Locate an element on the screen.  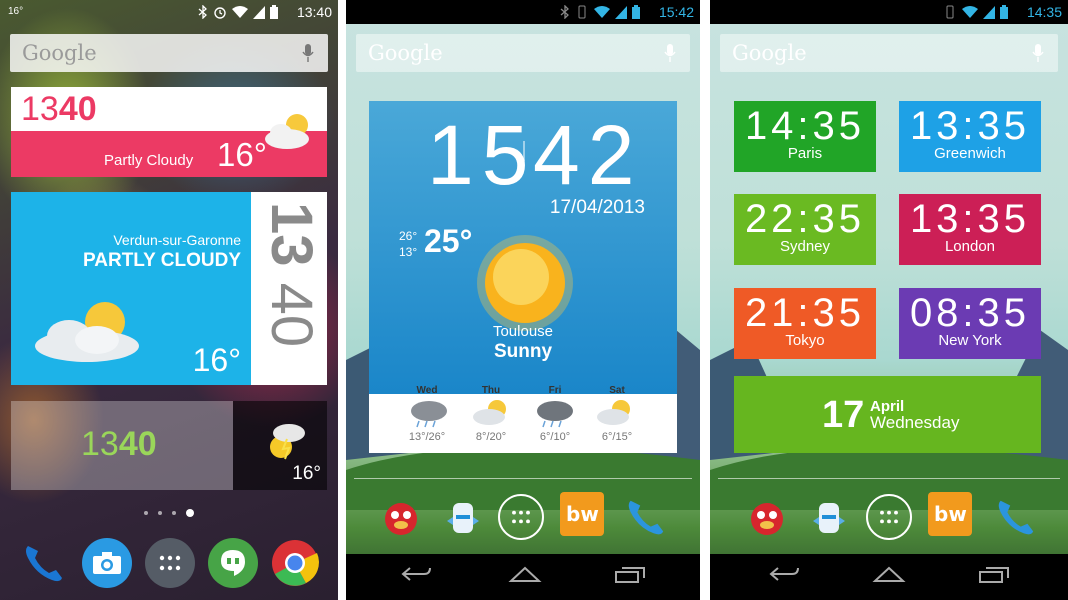
status-time: 14:35 is located at coordinates (1044, 12).